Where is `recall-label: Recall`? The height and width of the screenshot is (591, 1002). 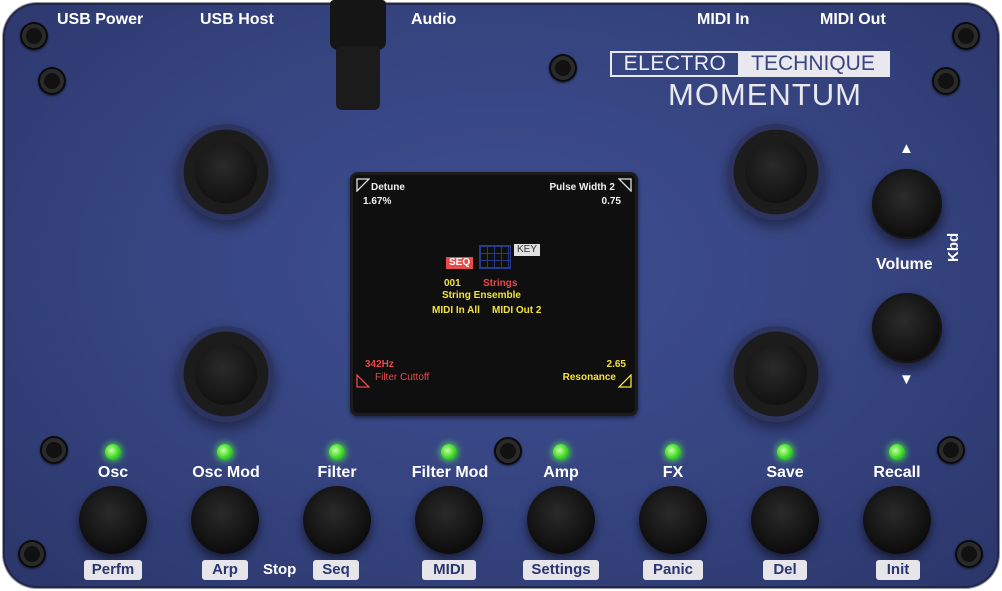 recall-label: Recall is located at coordinates (897, 472).